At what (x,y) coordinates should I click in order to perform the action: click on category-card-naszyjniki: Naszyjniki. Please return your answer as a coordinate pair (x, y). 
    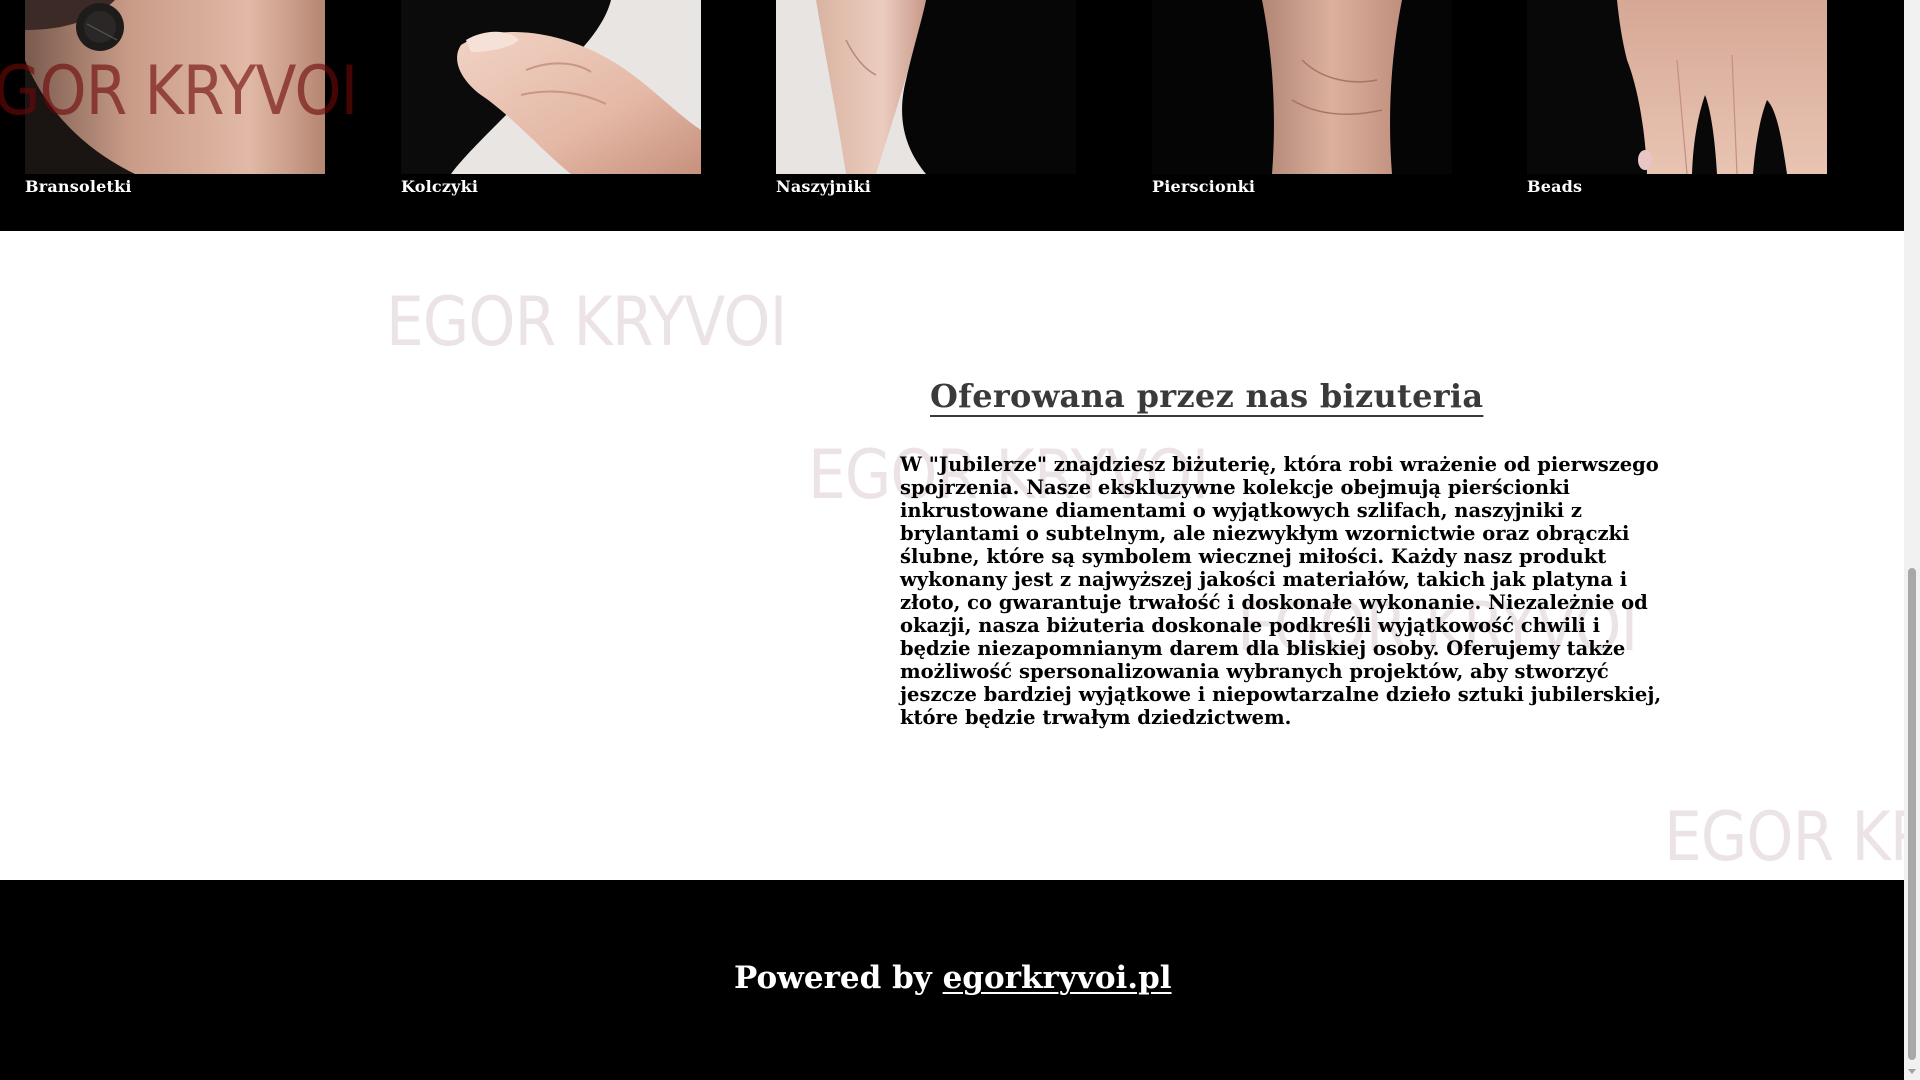
    Looking at the image, I should click on (926, 115).